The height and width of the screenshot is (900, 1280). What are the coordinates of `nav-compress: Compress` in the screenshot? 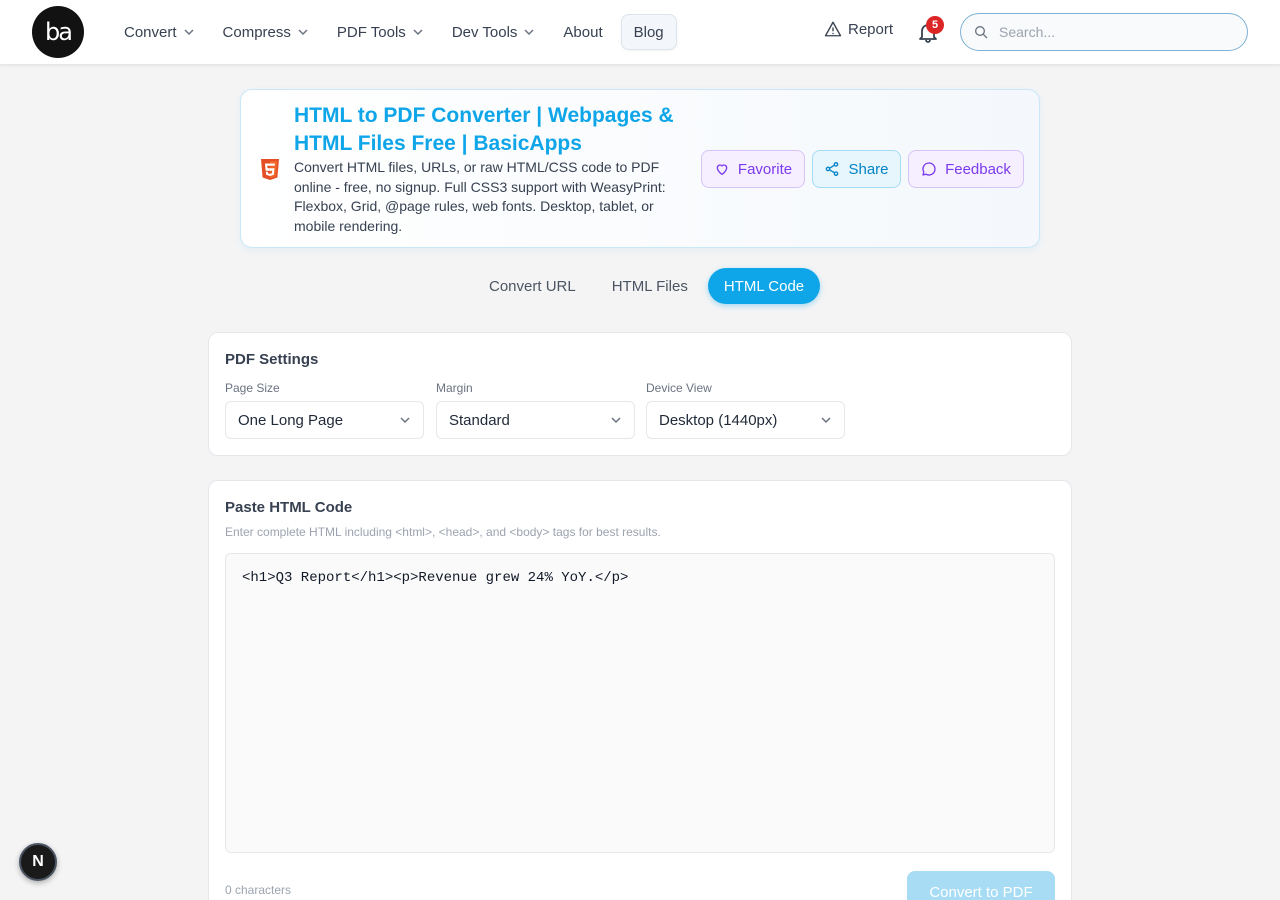 It's located at (266, 32).